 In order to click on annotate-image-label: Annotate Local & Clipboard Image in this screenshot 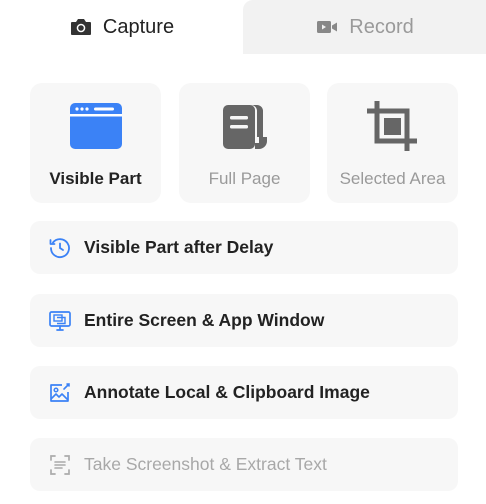, I will do `click(227, 392)`.